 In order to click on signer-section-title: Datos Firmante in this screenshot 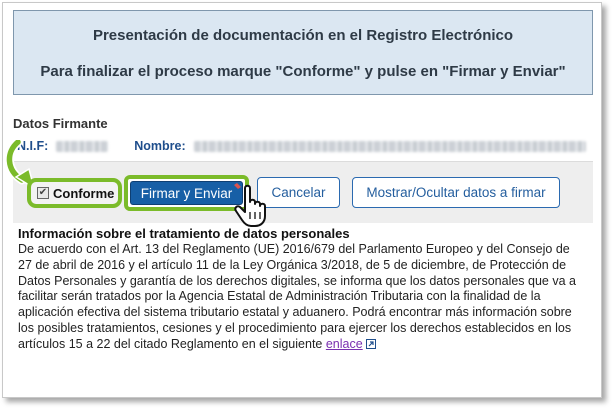, I will do `click(60, 123)`.